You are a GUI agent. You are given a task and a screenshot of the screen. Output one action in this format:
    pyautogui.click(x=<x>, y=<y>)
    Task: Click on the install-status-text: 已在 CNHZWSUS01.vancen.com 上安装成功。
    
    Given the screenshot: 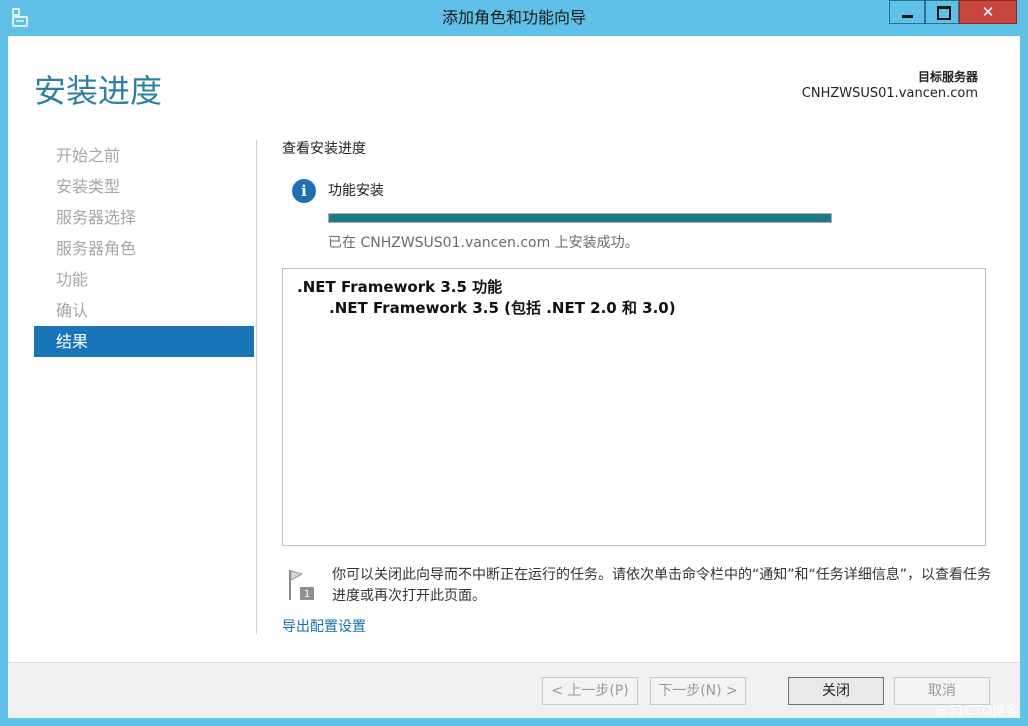 What is the action you would take?
    pyautogui.click(x=483, y=243)
    